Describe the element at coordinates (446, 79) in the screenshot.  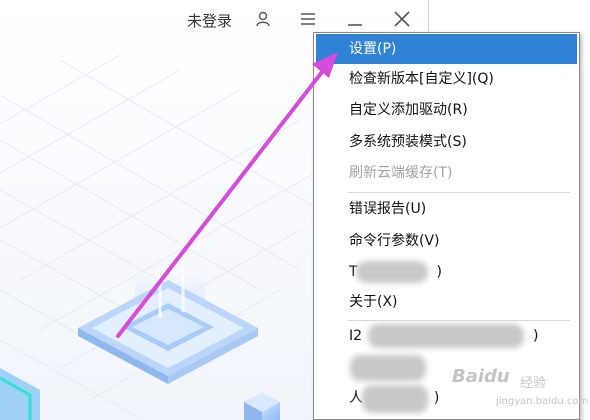
I see `menu-item-check-update: 检查新版本[自定义](Q)` at that location.